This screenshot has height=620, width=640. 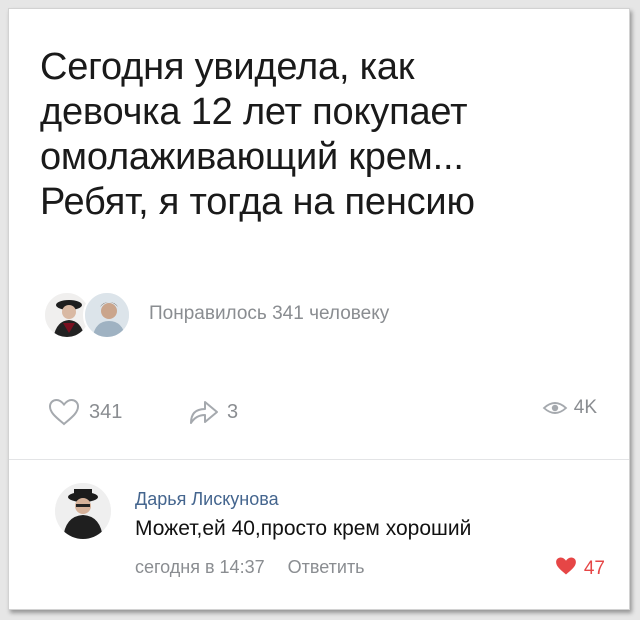 What do you see at coordinates (319, 459) in the screenshot?
I see `divider` at bounding box center [319, 459].